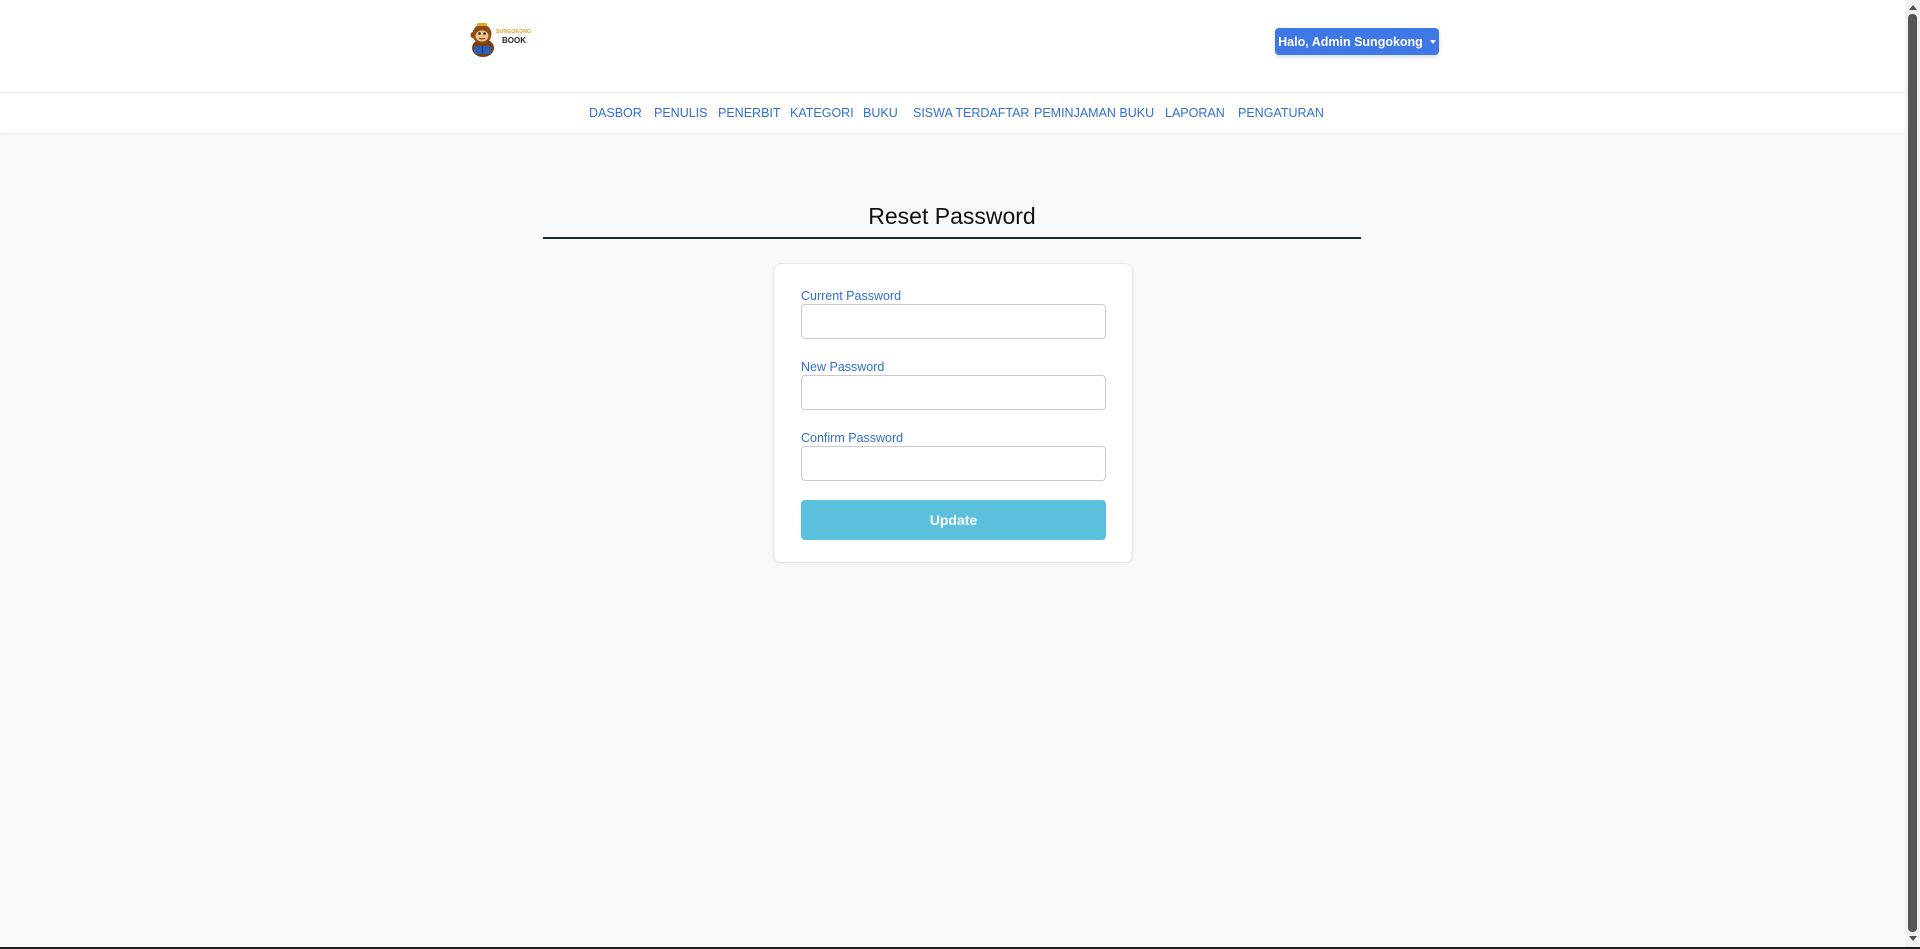  Describe the element at coordinates (843, 367) in the screenshot. I see `new-password-label: New Password` at that location.